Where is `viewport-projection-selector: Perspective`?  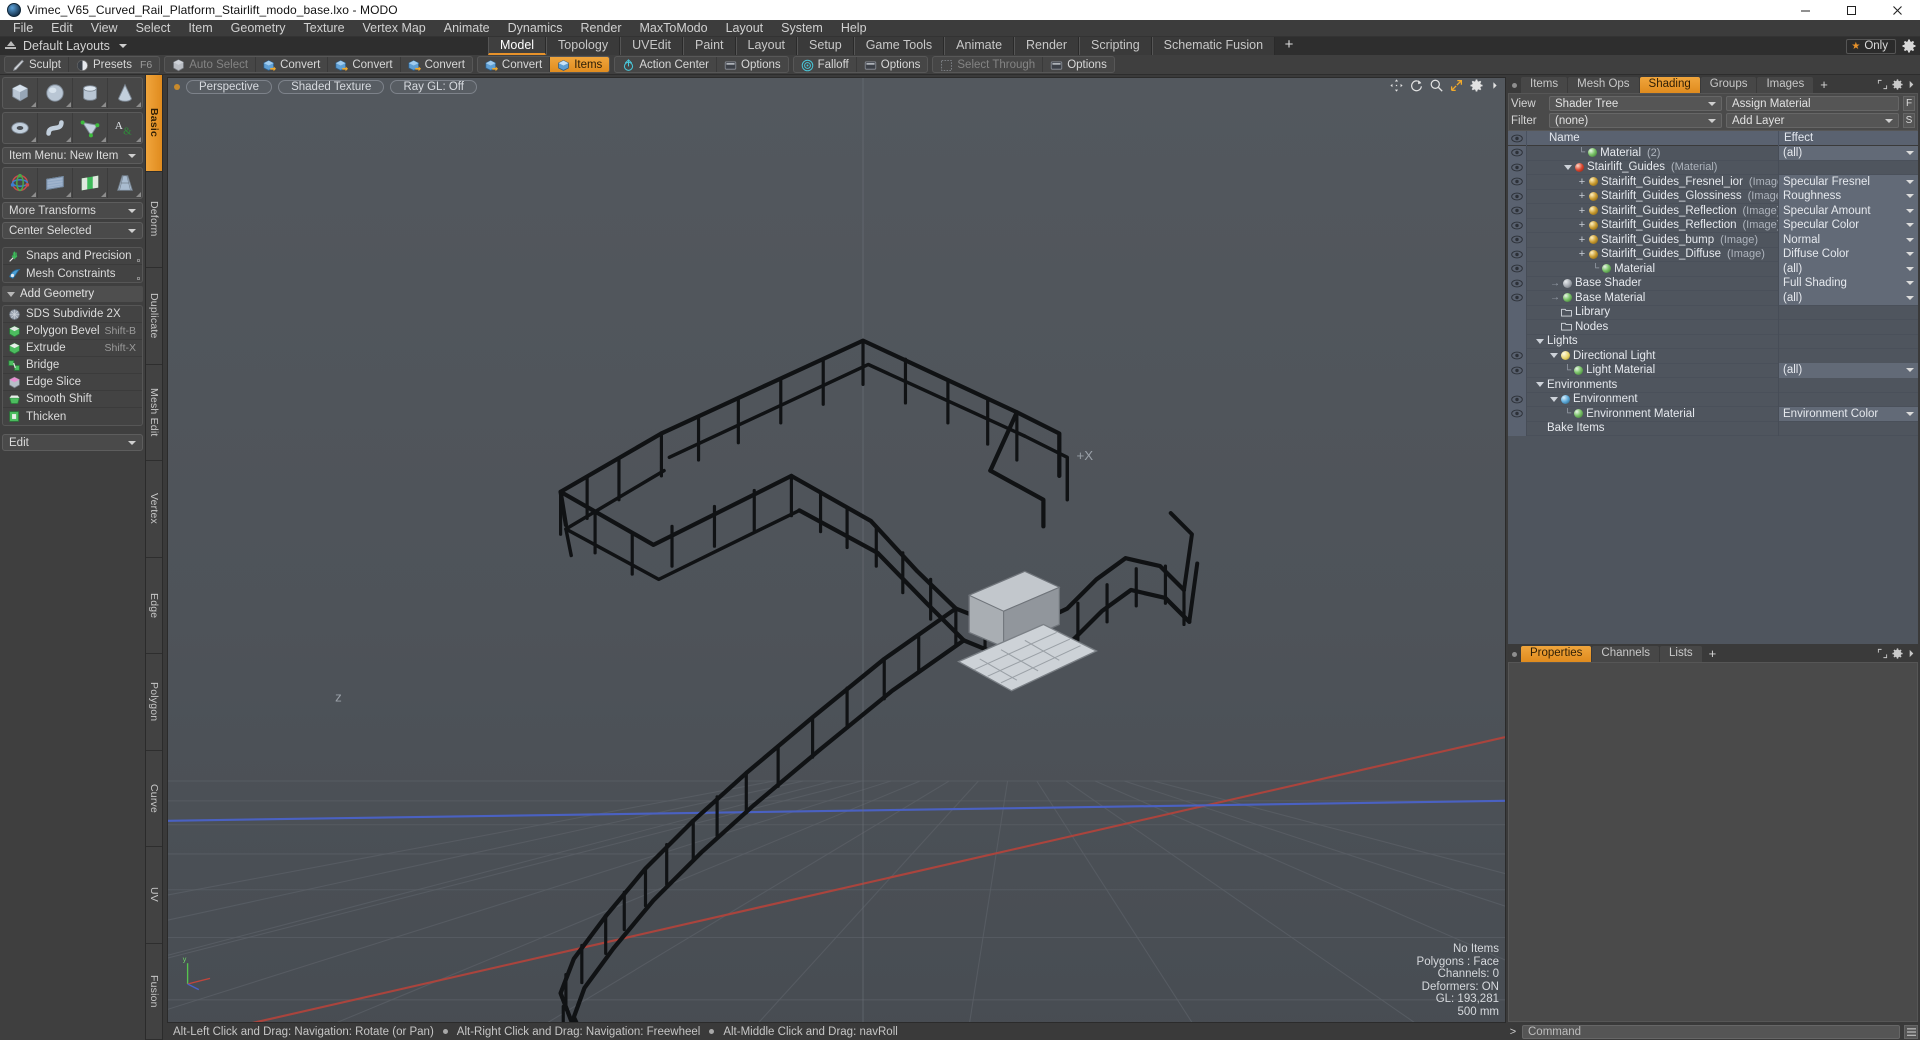
viewport-projection-selector: Perspective is located at coordinates (229, 86).